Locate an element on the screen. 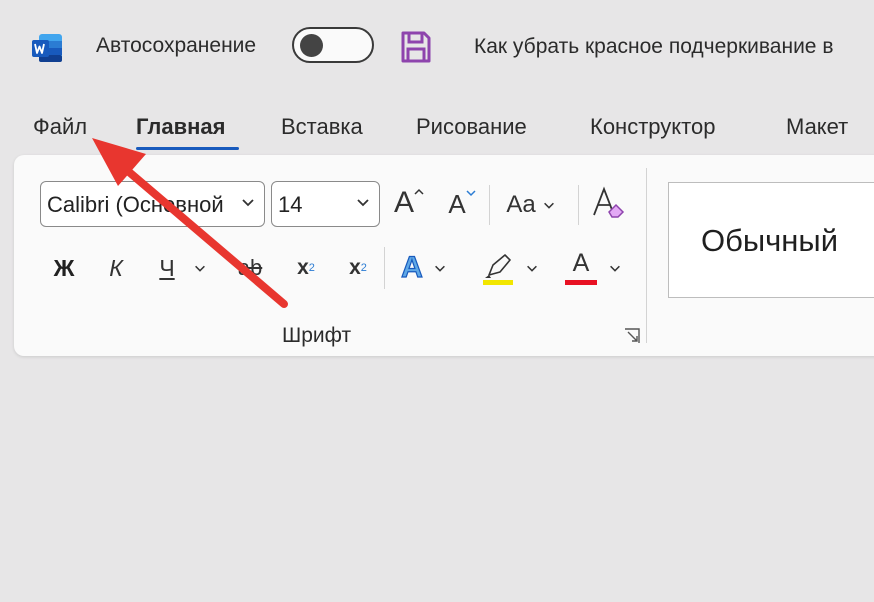  caret-up-icon is located at coordinates (419, 191).